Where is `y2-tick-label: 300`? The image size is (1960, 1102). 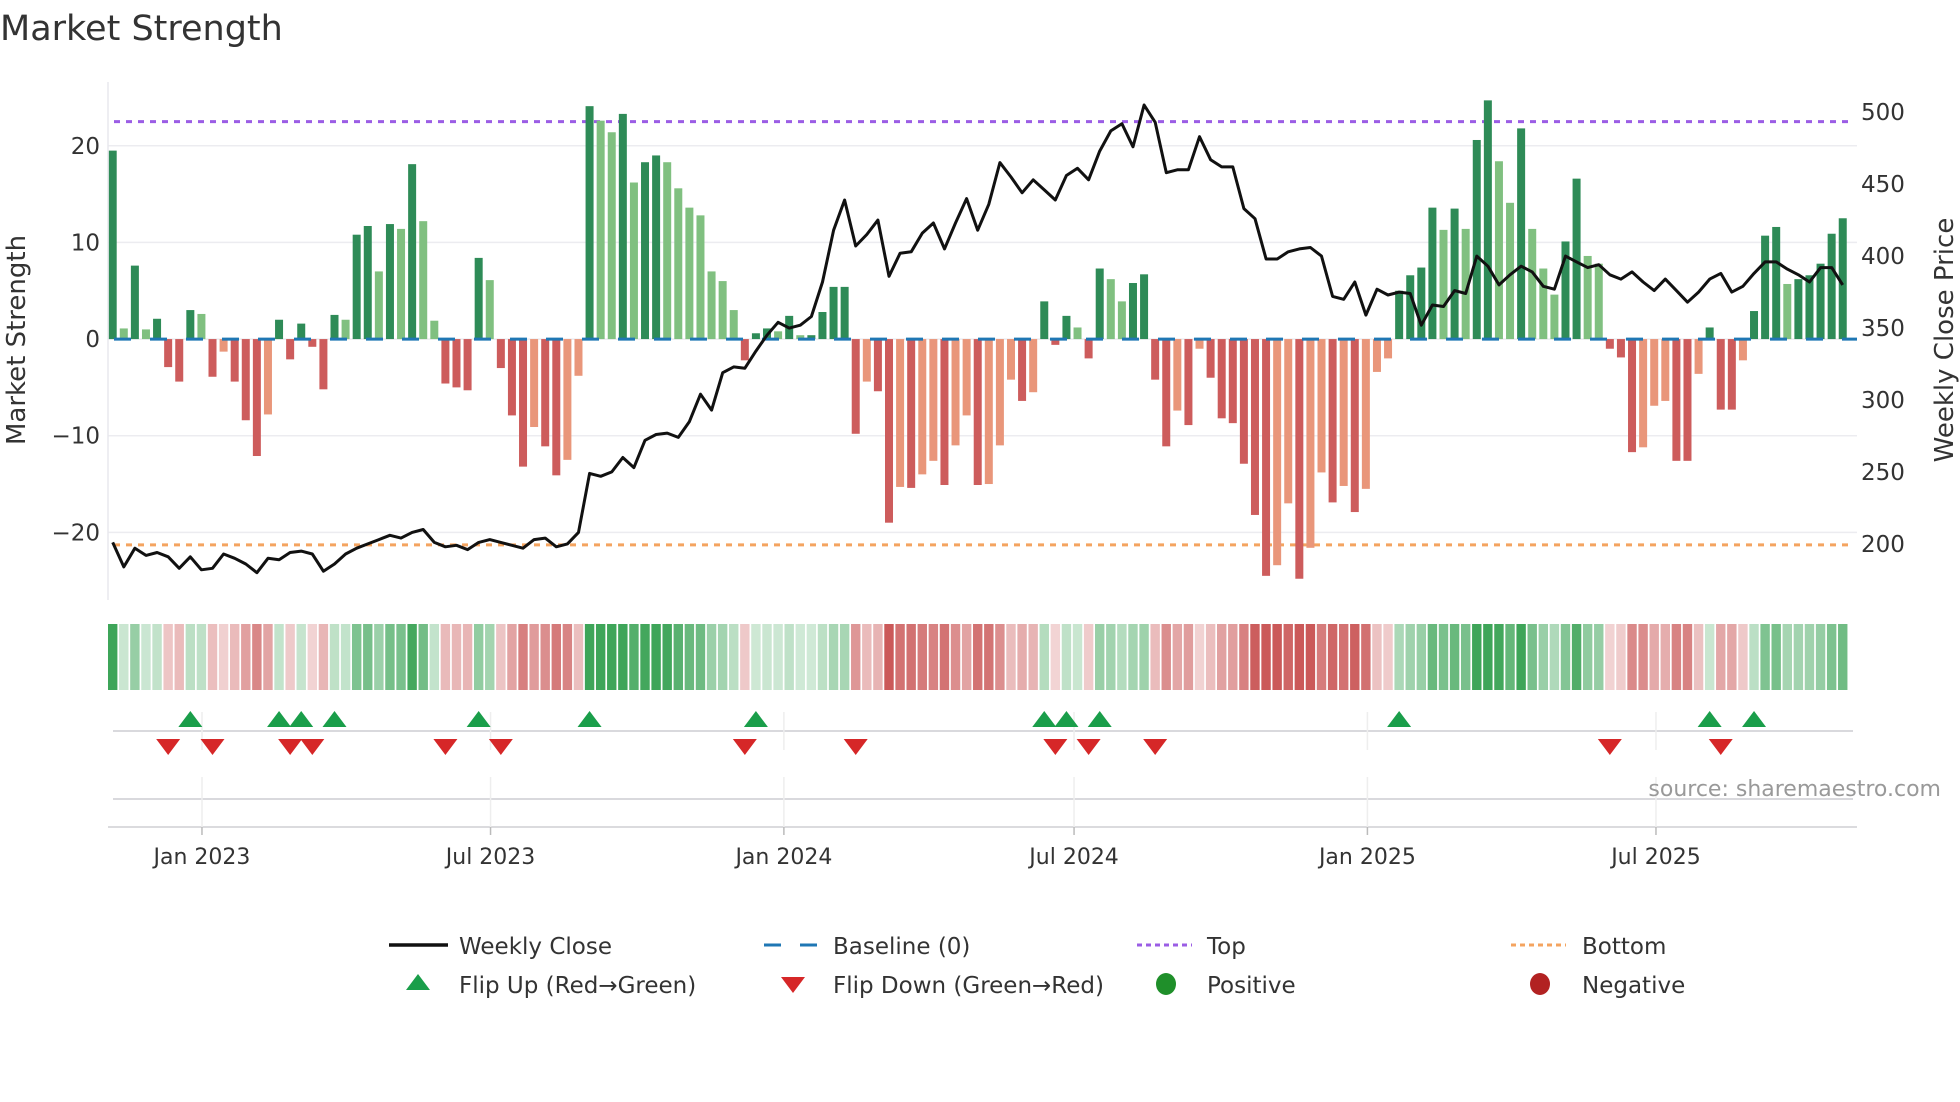
y2-tick-label: 300 is located at coordinates (1883, 401).